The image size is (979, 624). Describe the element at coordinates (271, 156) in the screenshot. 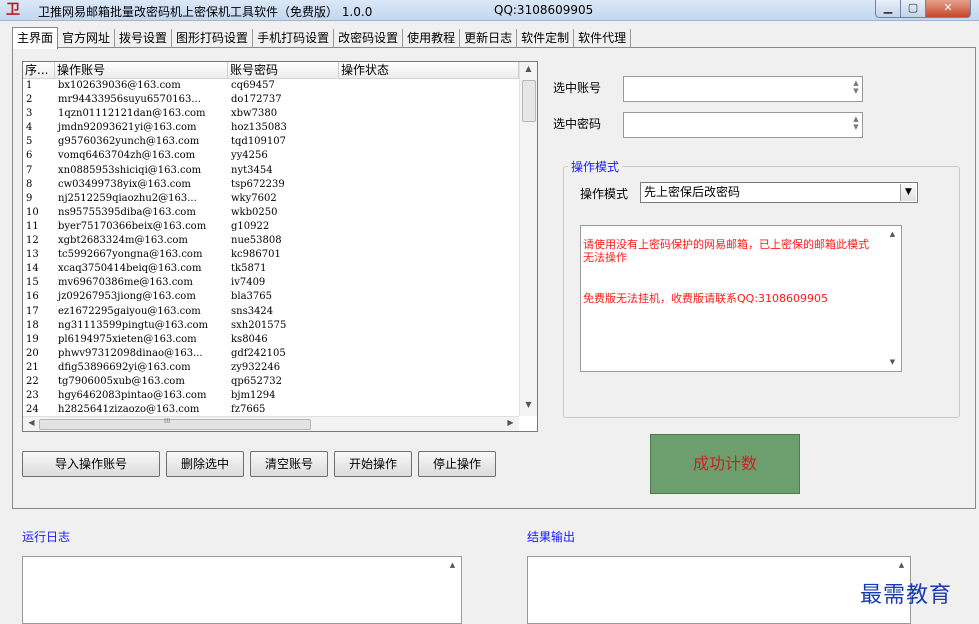

I see `table-row: 6 vomq6463704zh@163.com yy4256` at that location.